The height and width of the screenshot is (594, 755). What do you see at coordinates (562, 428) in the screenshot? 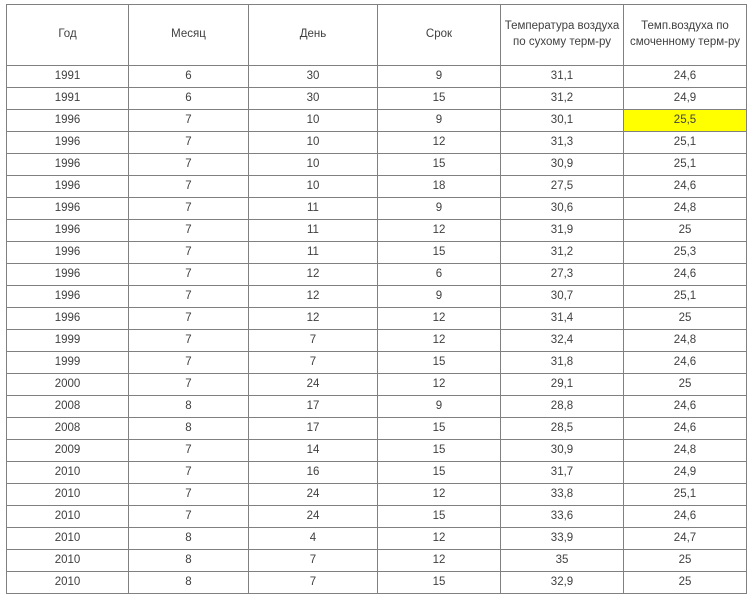
I see `cell-dry: 28,5` at bounding box center [562, 428].